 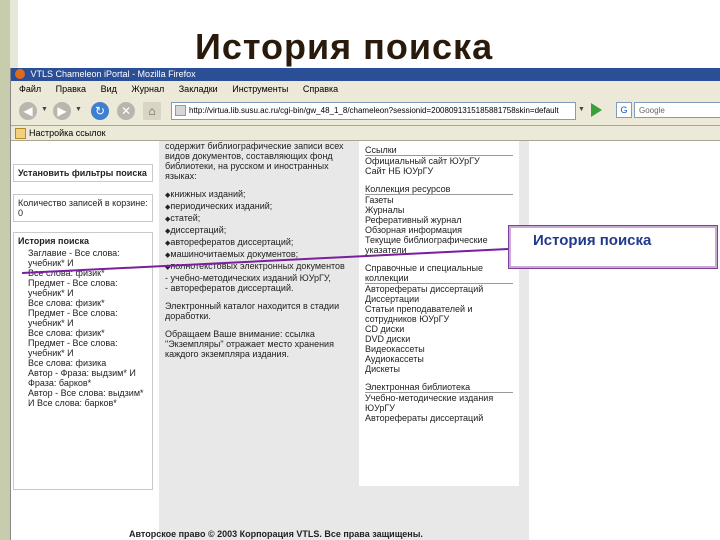 I want to click on callout-connector, so click(x=265, y=261).